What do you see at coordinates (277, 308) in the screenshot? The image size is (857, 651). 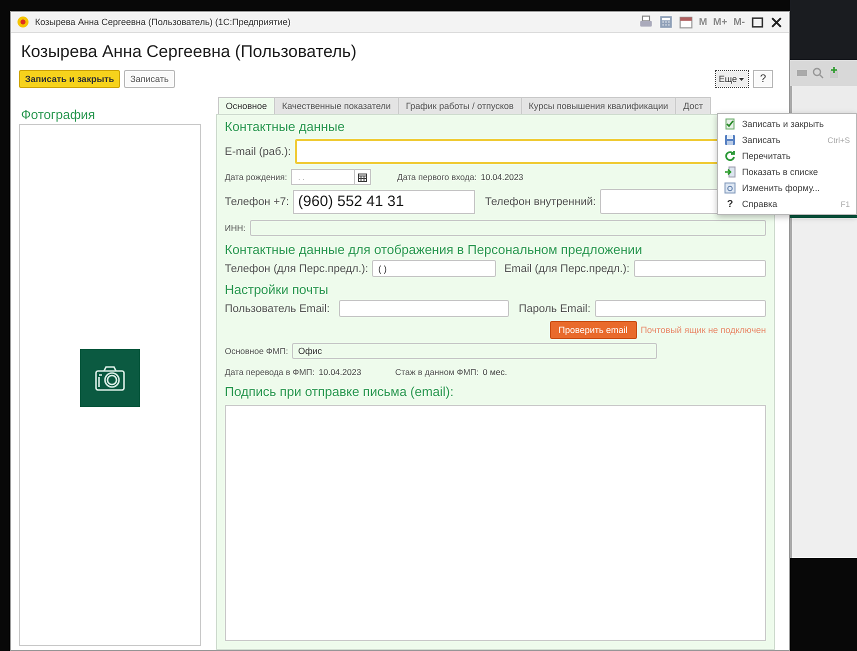 I see `field-label: Пользователь Email:` at bounding box center [277, 308].